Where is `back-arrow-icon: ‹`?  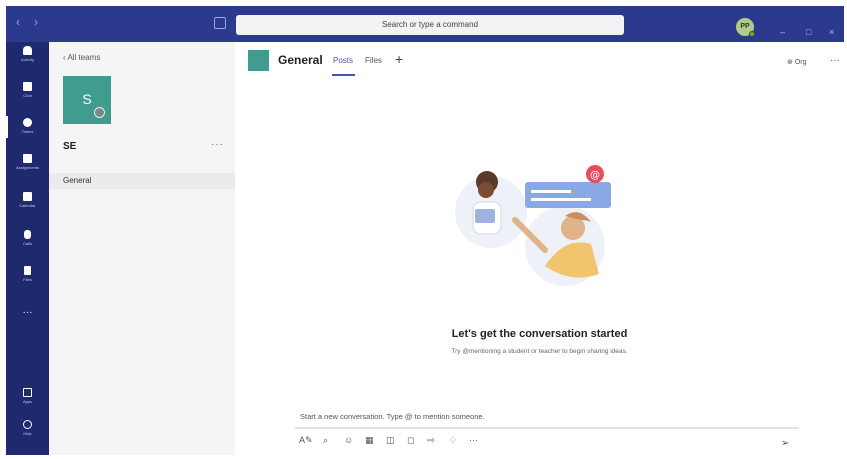
back-arrow-icon: ‹ is located at coordinates (25, 22).